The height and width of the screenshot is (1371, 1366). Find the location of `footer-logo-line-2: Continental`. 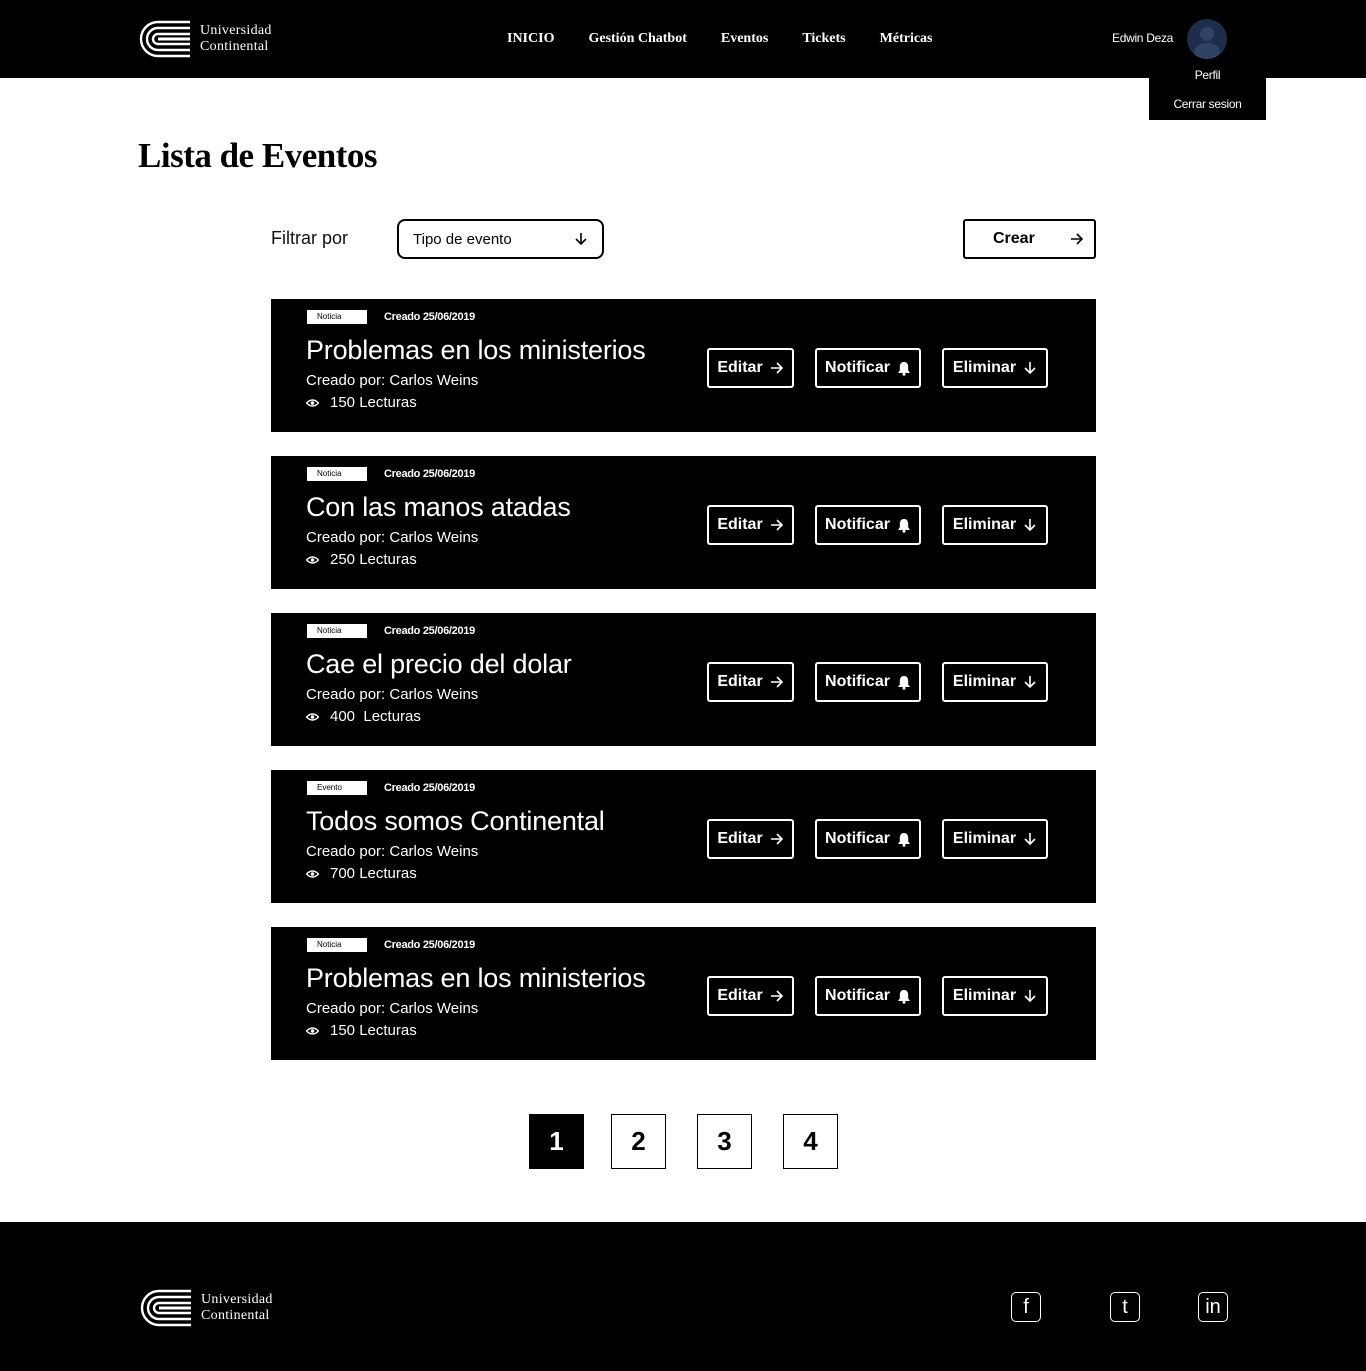

footer-logo-line-2: Continental is located at coordinates (235, 1315).